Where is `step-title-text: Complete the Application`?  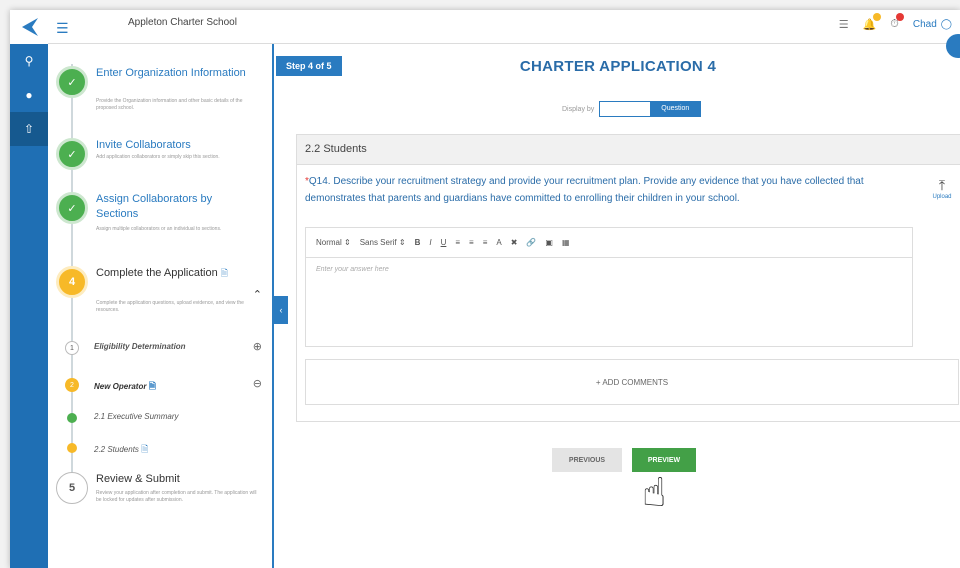 step-title-text: Complete the Application is located at coordinates (157, 273).